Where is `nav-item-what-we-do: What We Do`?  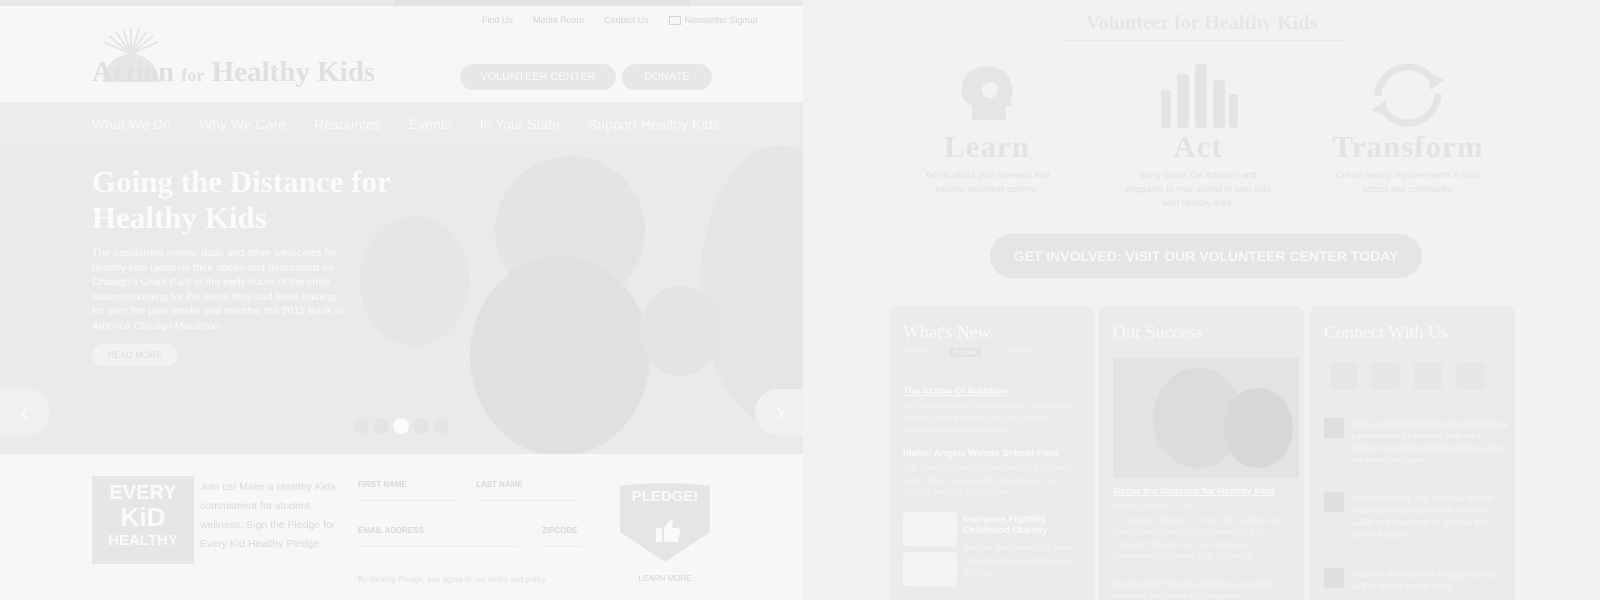
nav-item-what-we-do: What We Do is located at coordinates (131, 124).